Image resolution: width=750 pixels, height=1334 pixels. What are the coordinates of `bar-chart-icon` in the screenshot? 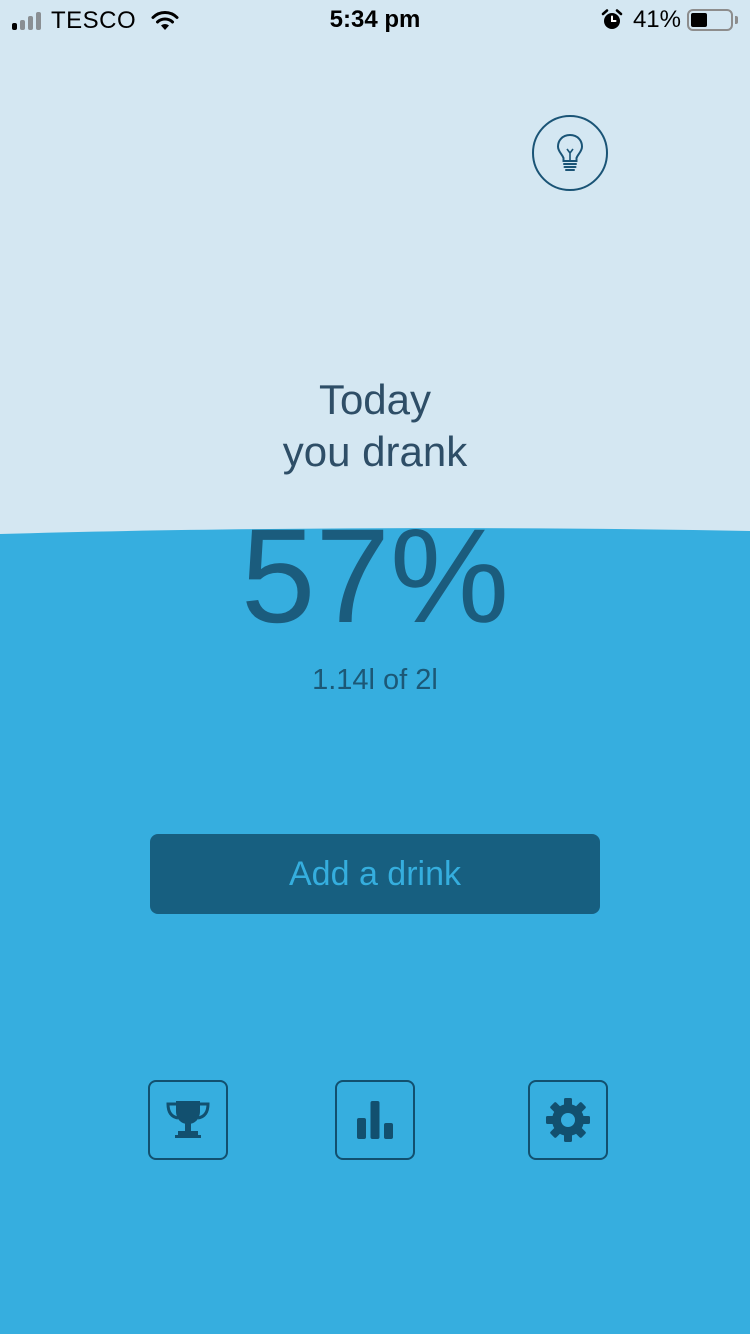 It's located at (375, 1120).